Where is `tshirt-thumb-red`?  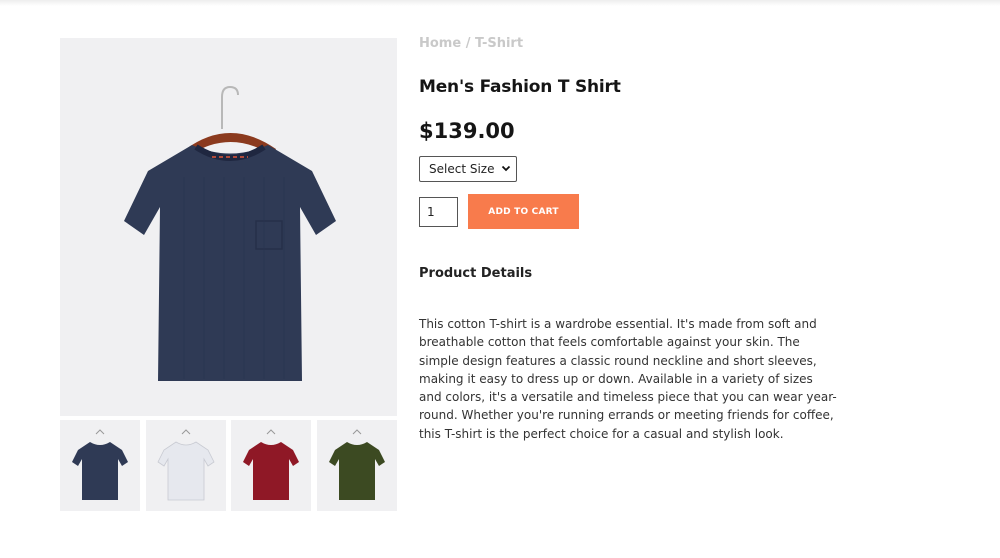
tshirt-thumb-red is located at coordinates (271, 464).